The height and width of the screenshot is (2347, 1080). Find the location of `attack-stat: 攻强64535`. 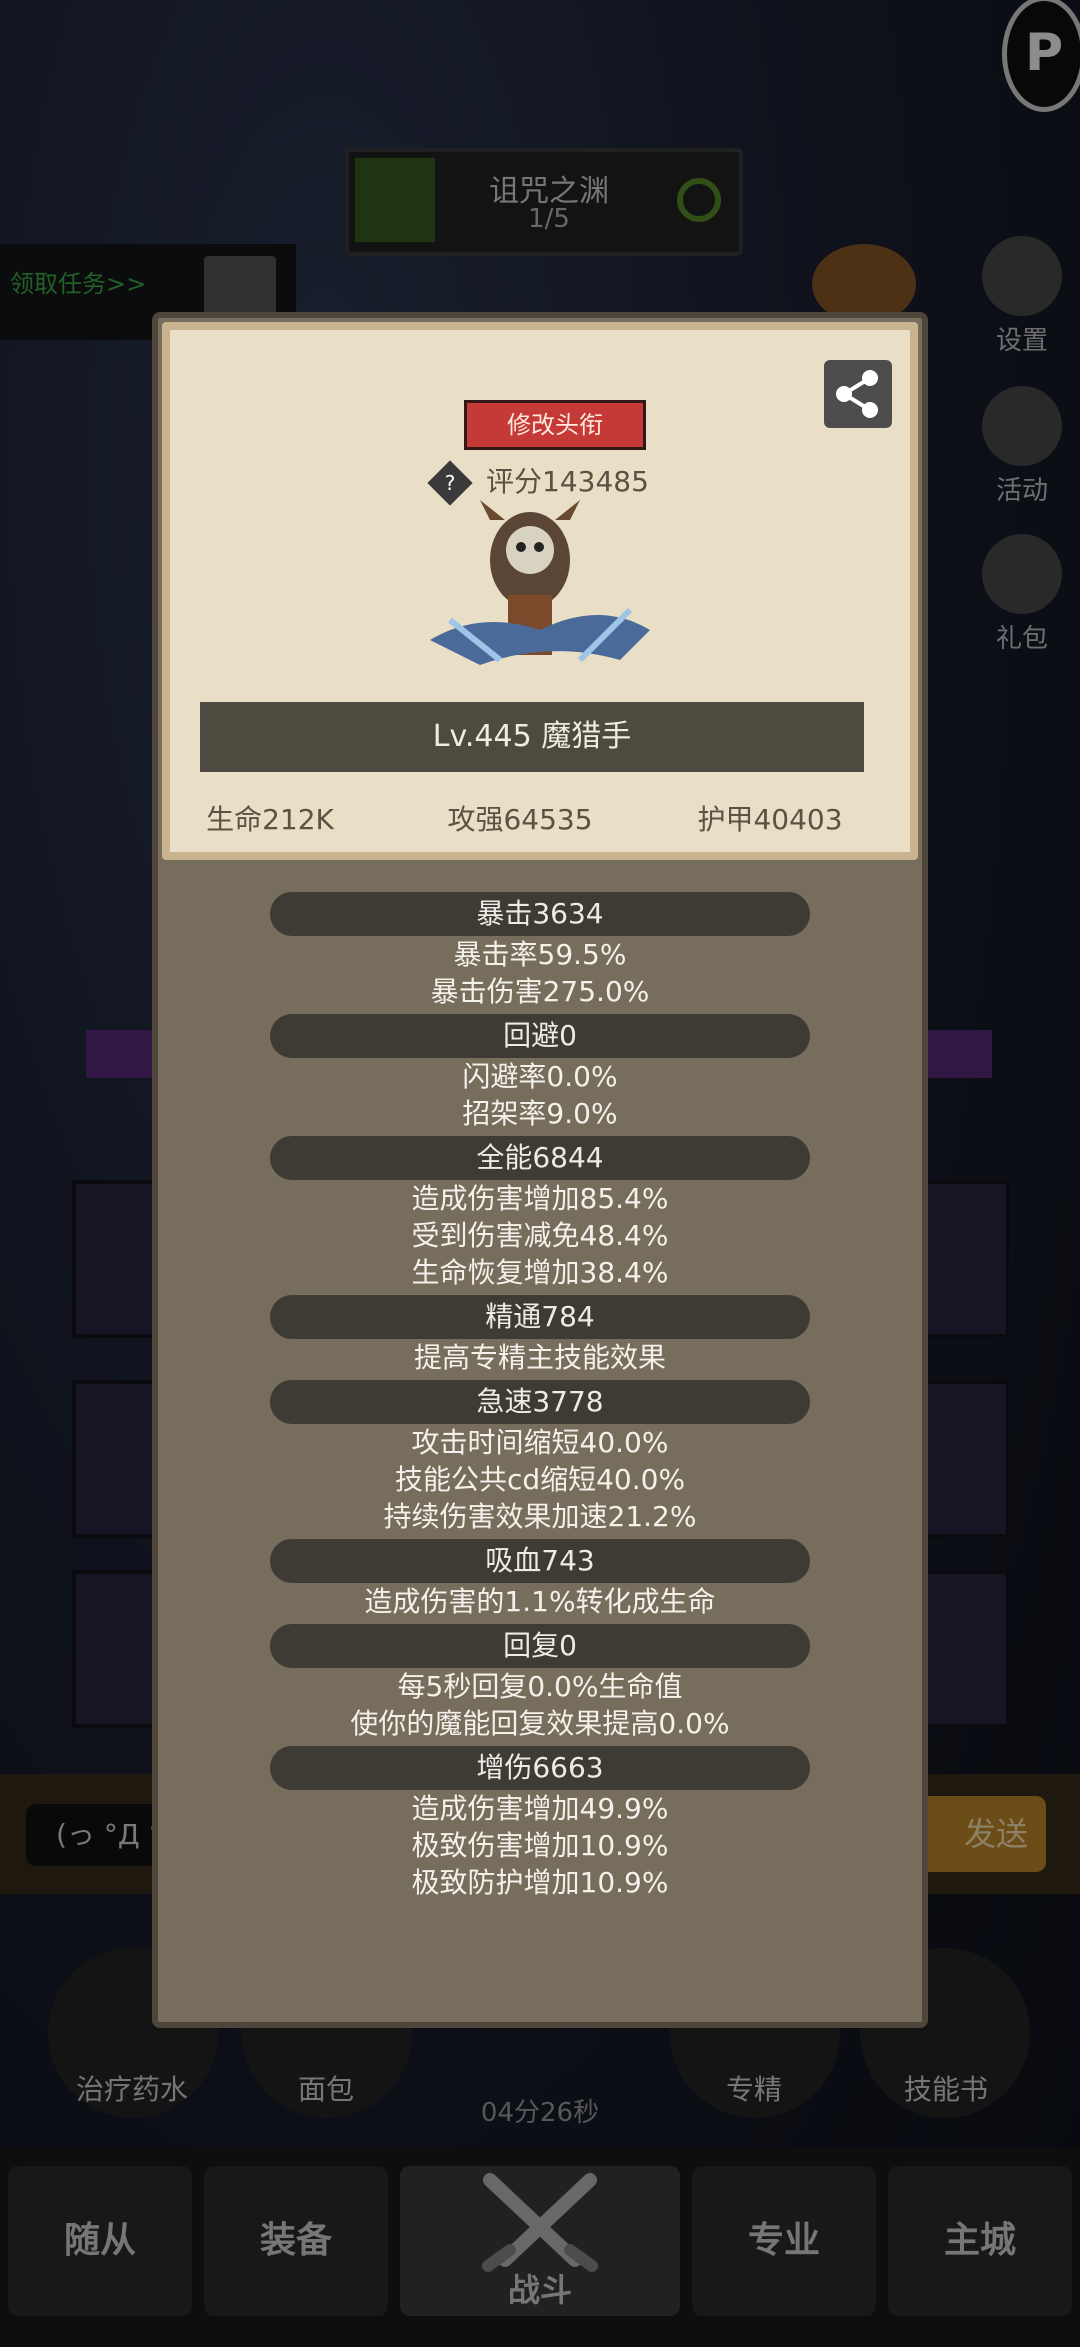

attack-stat: 攻强64535 is located at coordinates (520, 819).